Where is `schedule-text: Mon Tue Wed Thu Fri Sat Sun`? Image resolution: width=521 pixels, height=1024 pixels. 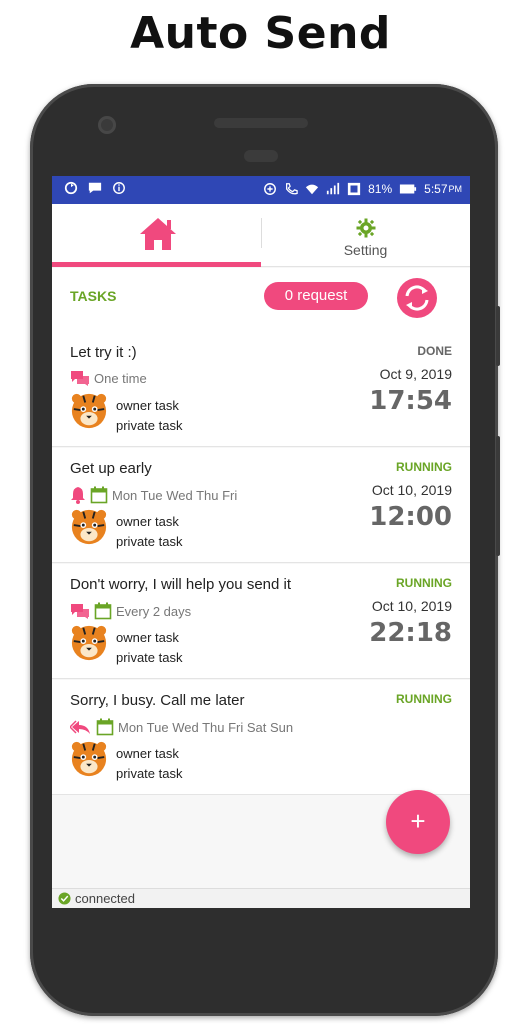
schedule-text: Mon Tue Wed Thu Fri Sat Sun is located at coordinates (206, 727).